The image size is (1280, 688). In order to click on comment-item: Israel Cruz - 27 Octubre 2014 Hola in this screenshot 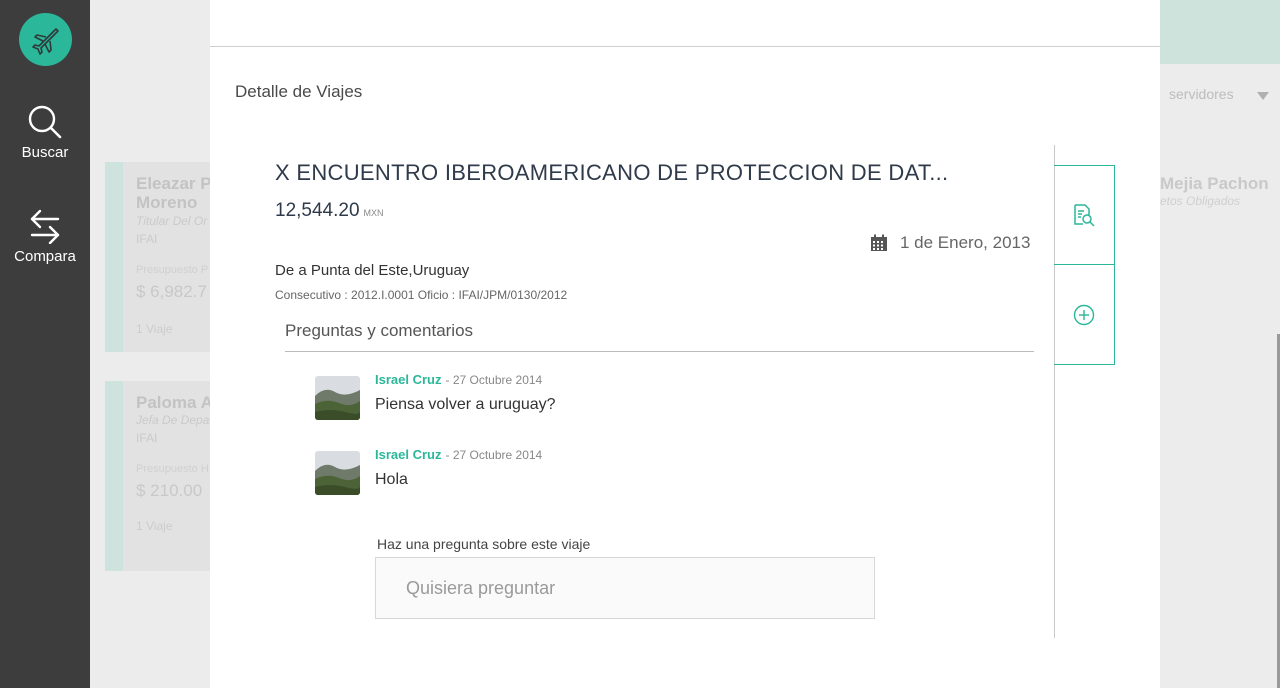, I will do `click(615, 472)`.